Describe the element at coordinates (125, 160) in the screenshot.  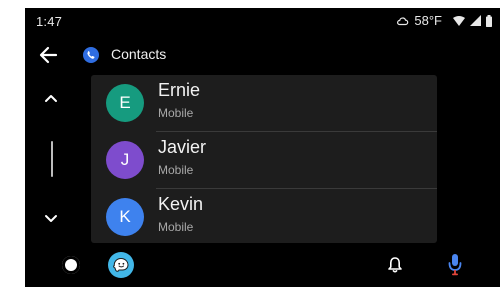
I see `contact-avatar: J` at that location.